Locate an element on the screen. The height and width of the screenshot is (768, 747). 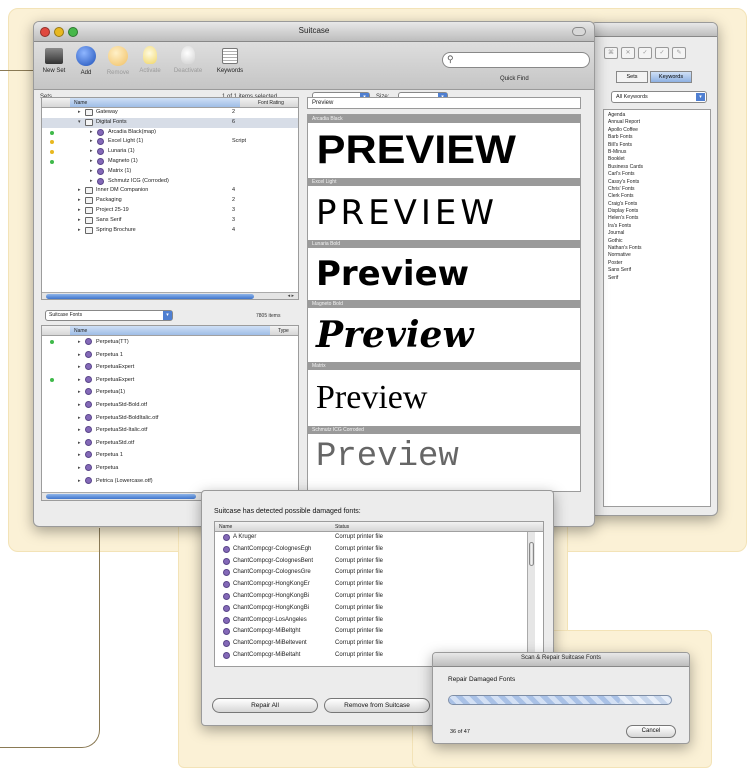
keyword-item: Nathan's Fonts is located at coordinates (657, 248).